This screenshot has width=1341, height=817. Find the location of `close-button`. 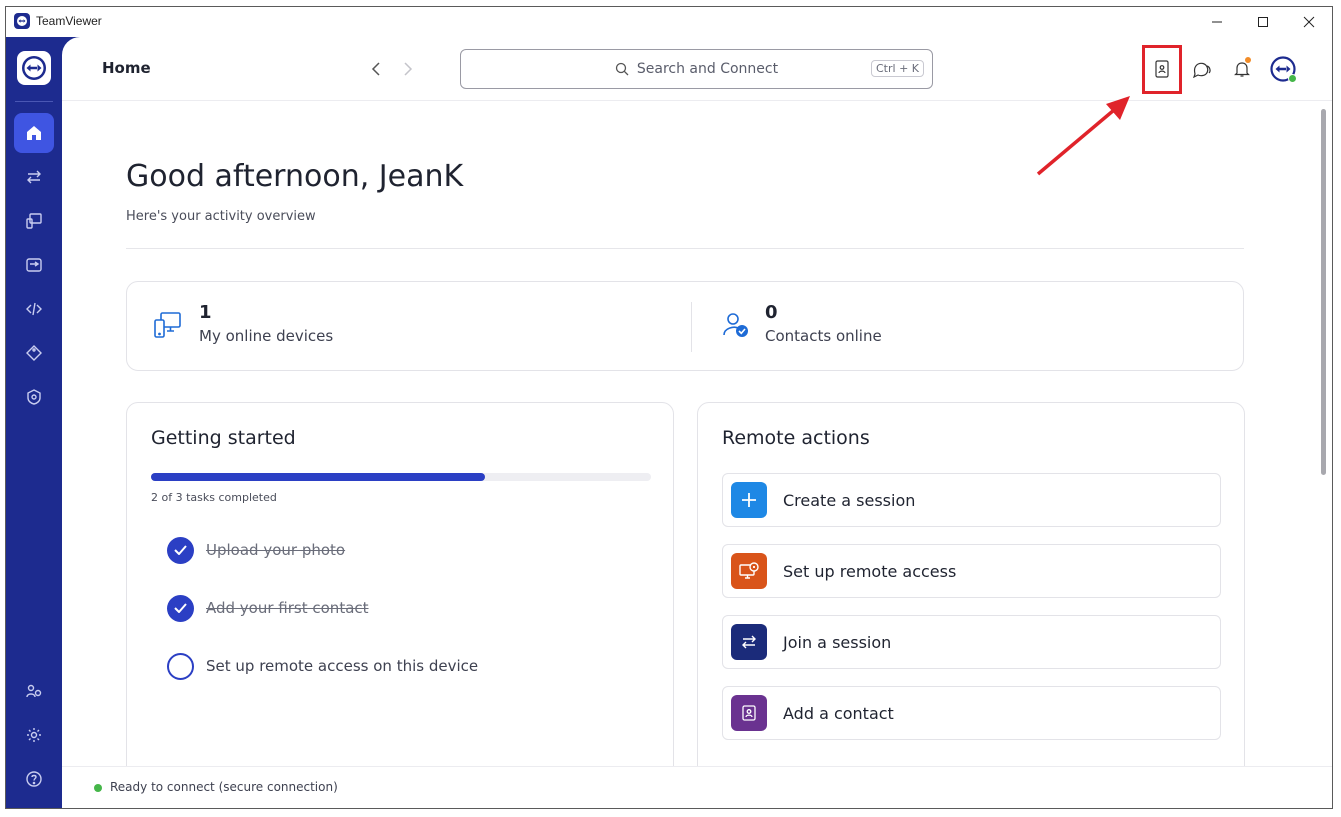

close-button is located at coordinates (1309, 22).